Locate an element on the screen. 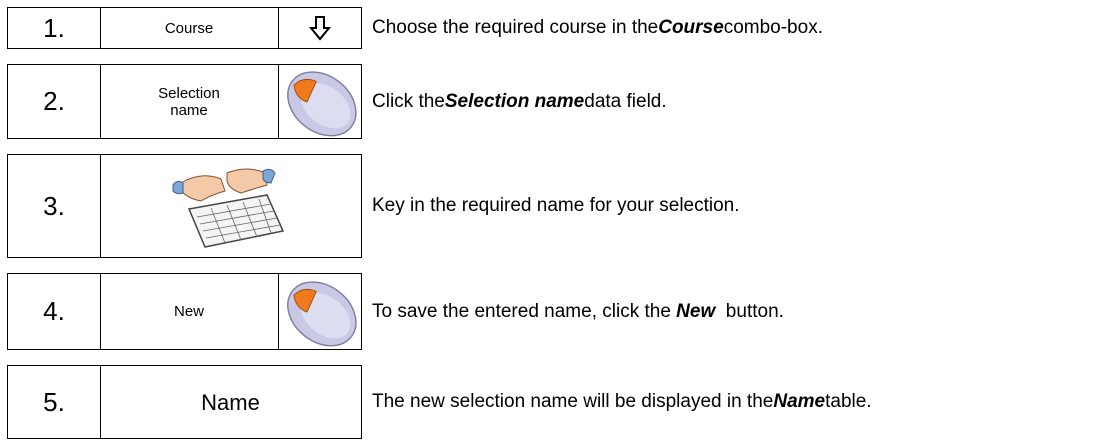 The width and height of the screenshot is (1100, 446). step-4-box: 4. New is located at coordinates (184, 311).